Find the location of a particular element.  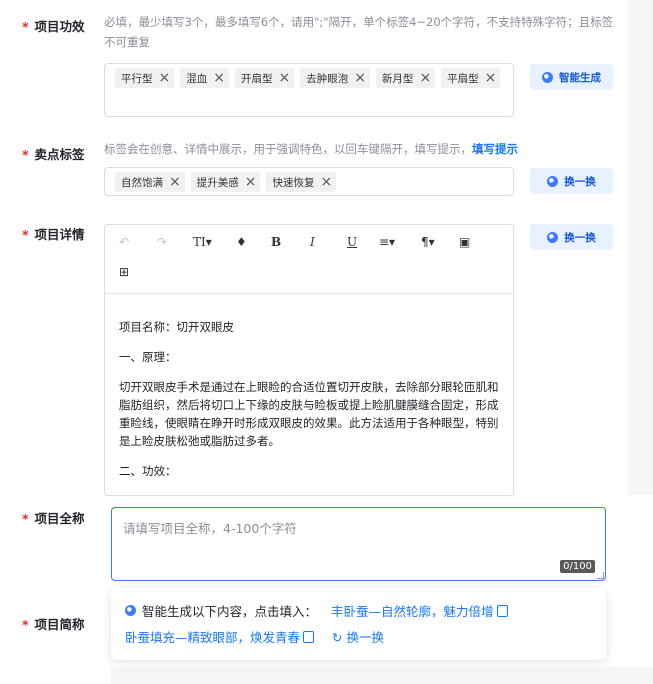

tag-item: 提升美感 × is located at coordinates (225, 182).